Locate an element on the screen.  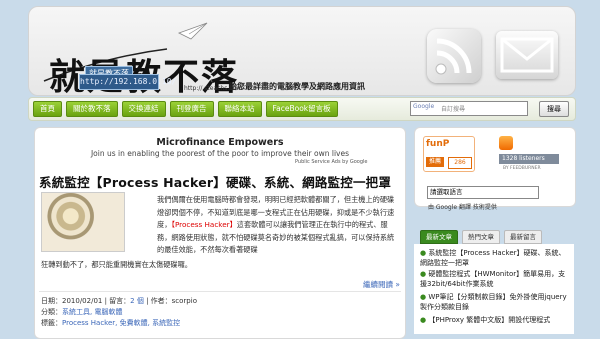
feedburner-credit: BY FEEDBURNER is located at coordinates (522, 168).